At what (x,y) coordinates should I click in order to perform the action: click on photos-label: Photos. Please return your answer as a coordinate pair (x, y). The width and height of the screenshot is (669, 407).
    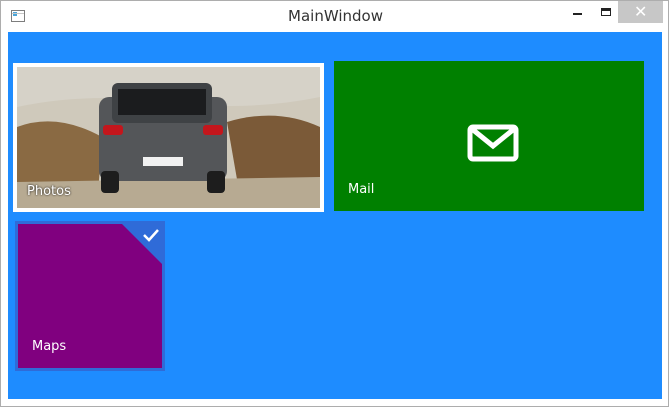
    Looking at the image, I should click on (49, 191).